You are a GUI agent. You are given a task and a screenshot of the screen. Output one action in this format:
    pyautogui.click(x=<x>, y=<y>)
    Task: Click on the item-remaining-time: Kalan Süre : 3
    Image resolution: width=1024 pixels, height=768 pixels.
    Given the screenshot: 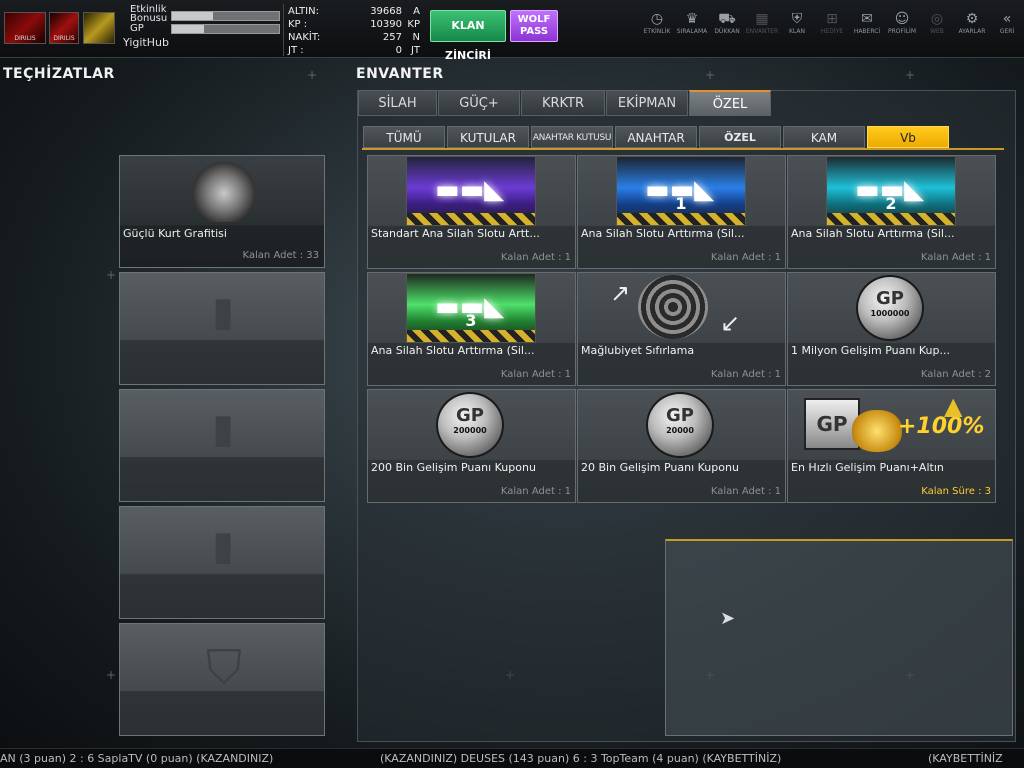 What is the action you would take?
    pyautogui.click(x=956, y=491)
    